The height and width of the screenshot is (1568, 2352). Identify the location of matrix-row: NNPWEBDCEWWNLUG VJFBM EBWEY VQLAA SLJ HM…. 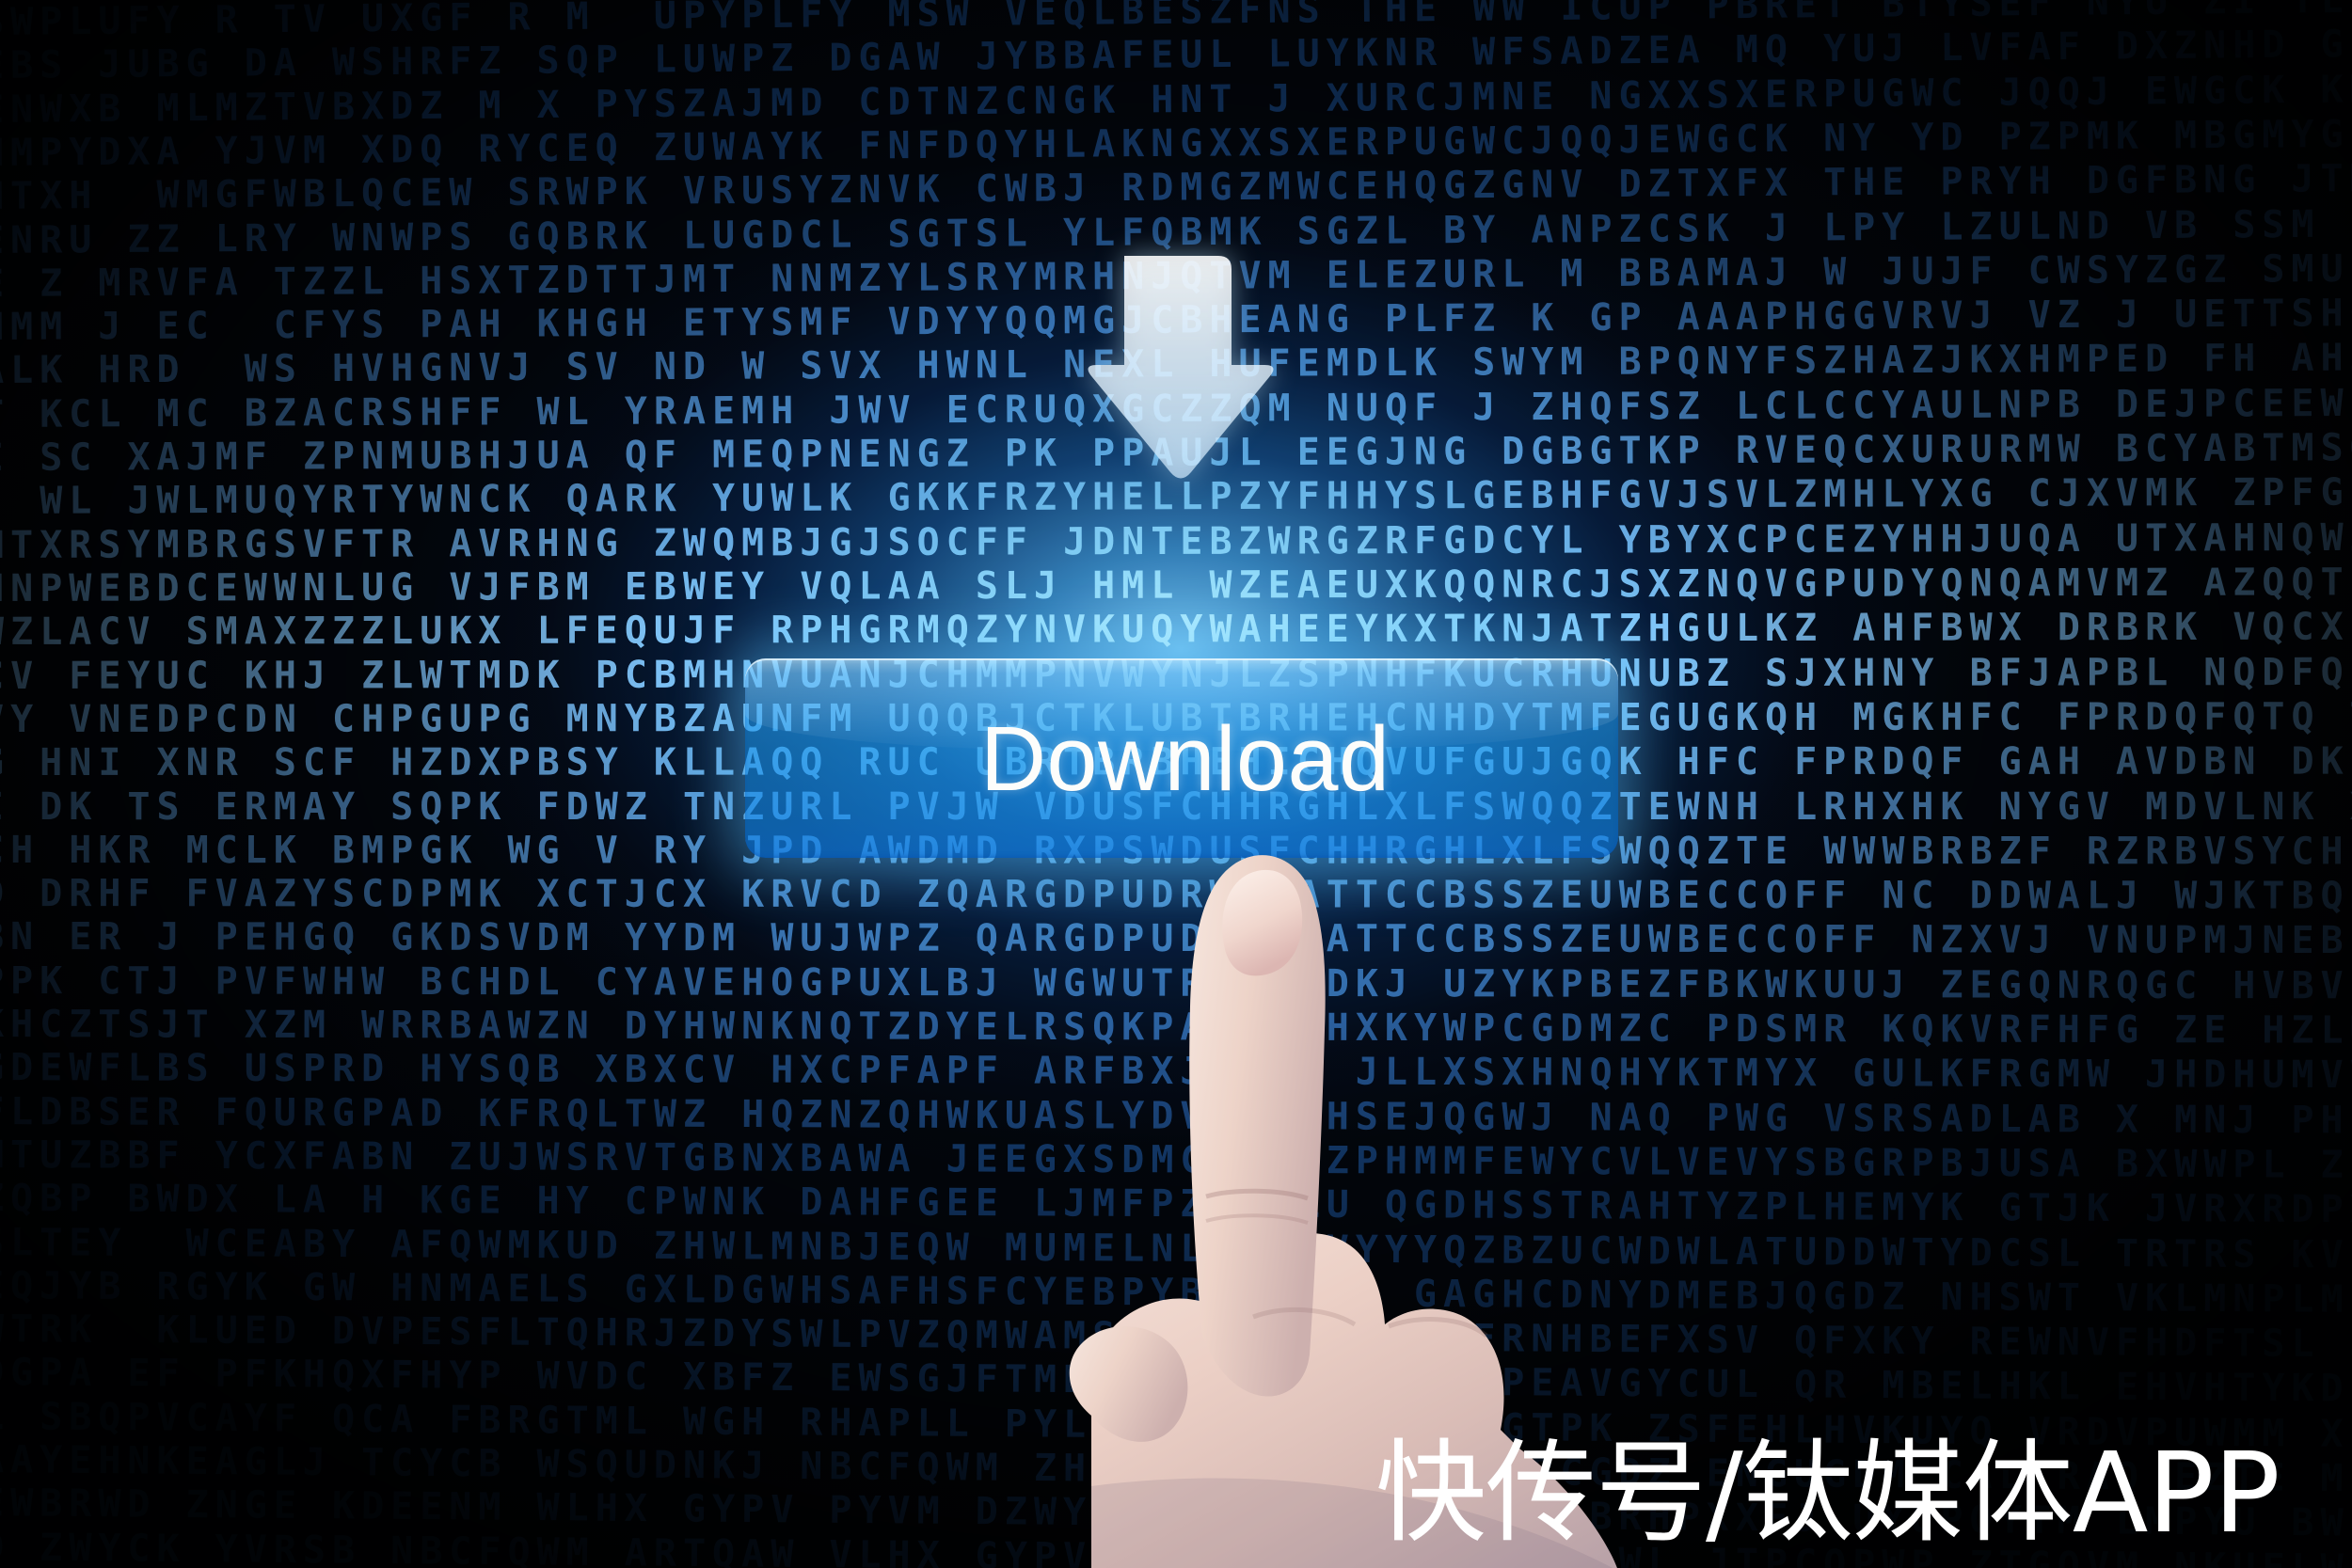
(1176, 585).